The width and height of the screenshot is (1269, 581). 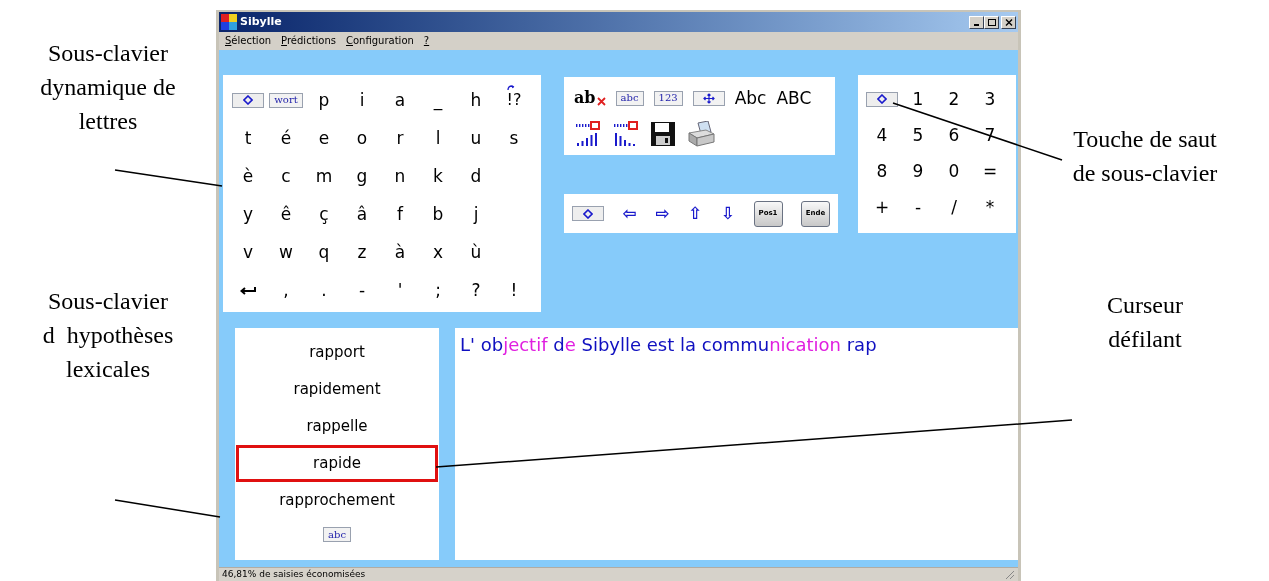 What do you see at coordinates (918, 171) in the screenshot?
I see `key: 9` at bounding box center [918, 171].